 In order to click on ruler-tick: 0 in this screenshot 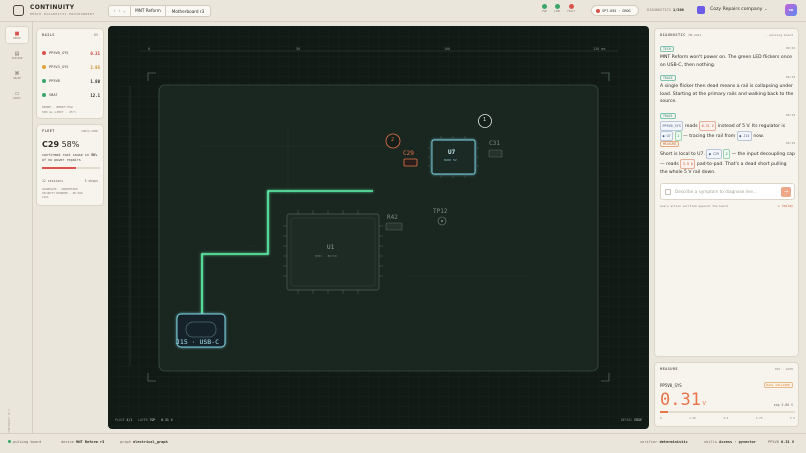, I will do `click(149, 49)`.